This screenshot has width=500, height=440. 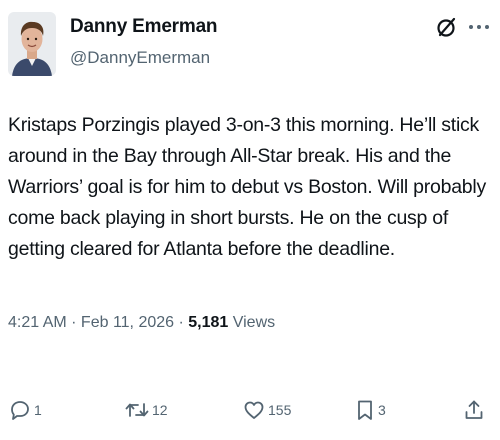 What do you see at coordinates (144, 27) in the screenshot?
I see `author-name: Danny Emerman` at bounding box center [144, 27].